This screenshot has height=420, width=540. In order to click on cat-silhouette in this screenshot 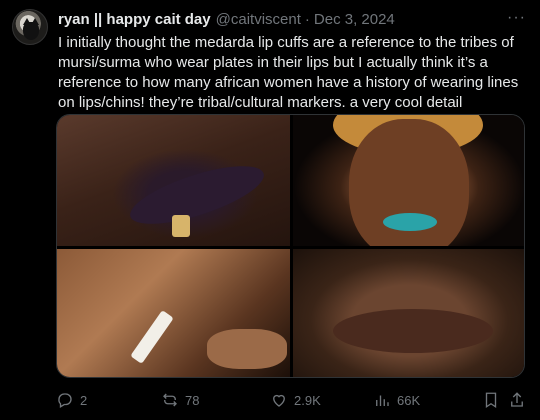, I will do `click(31, 29)`.